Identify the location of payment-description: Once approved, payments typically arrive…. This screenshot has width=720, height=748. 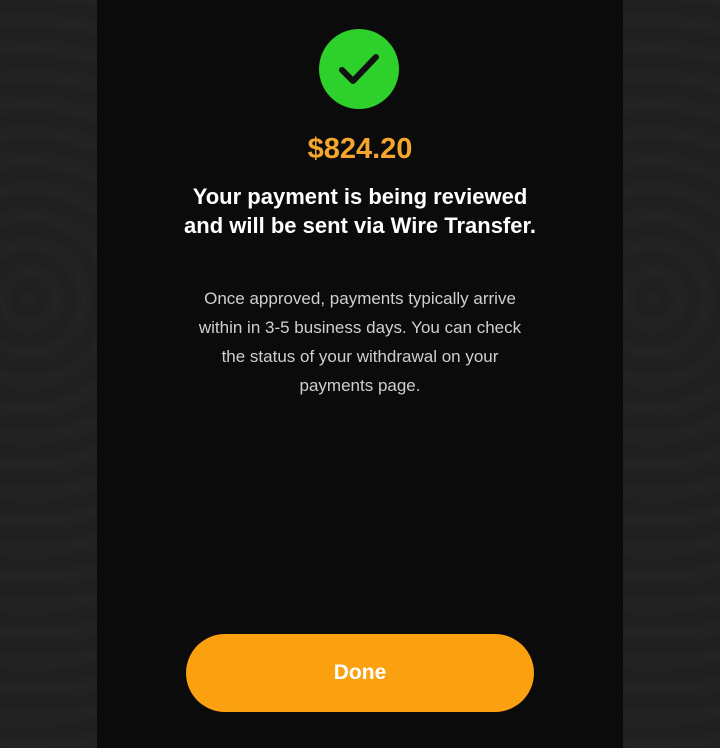
(360, 342).